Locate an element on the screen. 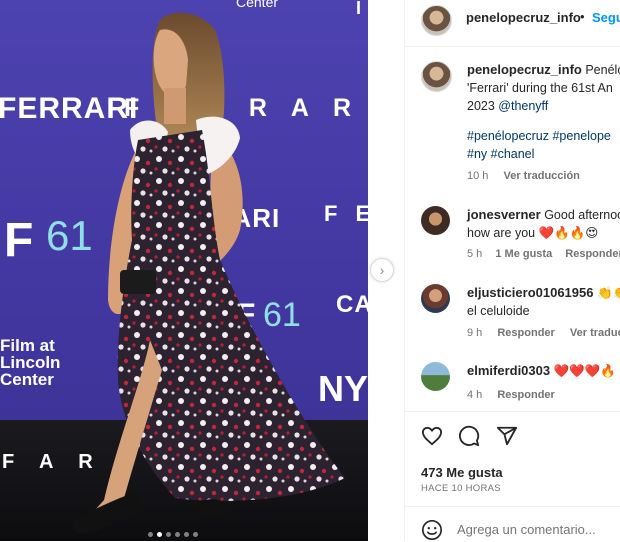 The height and width of the screenshot is (542, 620). comment-box-divider is located at coordinates (512, 506).